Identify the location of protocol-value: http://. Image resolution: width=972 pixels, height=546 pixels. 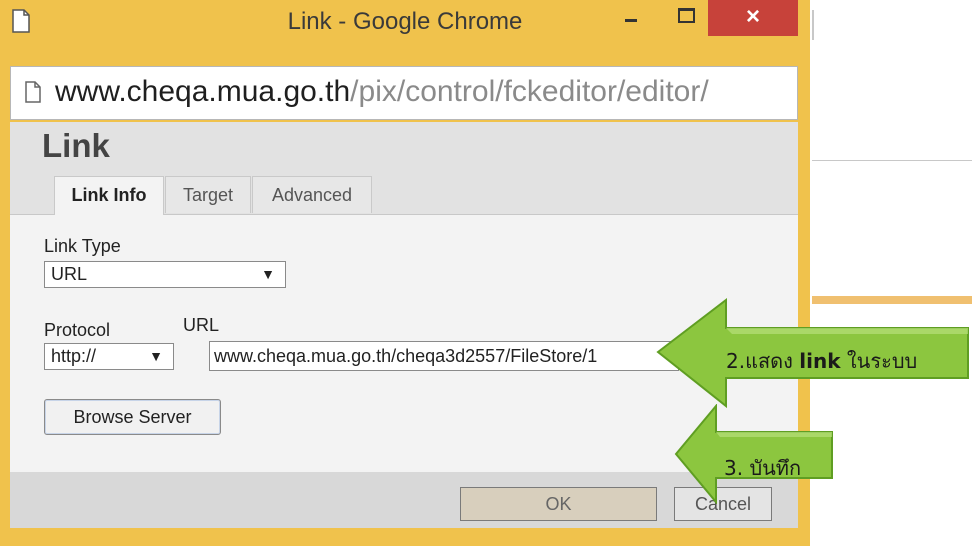
(74, 356).